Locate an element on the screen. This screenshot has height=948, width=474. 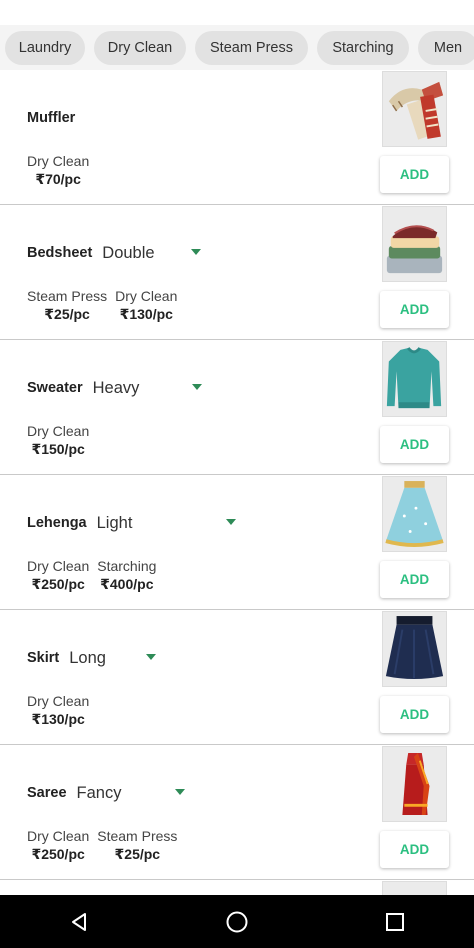
item-row-muffler: Muffler Dry Clean ₹70/pc ADD is located at coordinates (237, 137).